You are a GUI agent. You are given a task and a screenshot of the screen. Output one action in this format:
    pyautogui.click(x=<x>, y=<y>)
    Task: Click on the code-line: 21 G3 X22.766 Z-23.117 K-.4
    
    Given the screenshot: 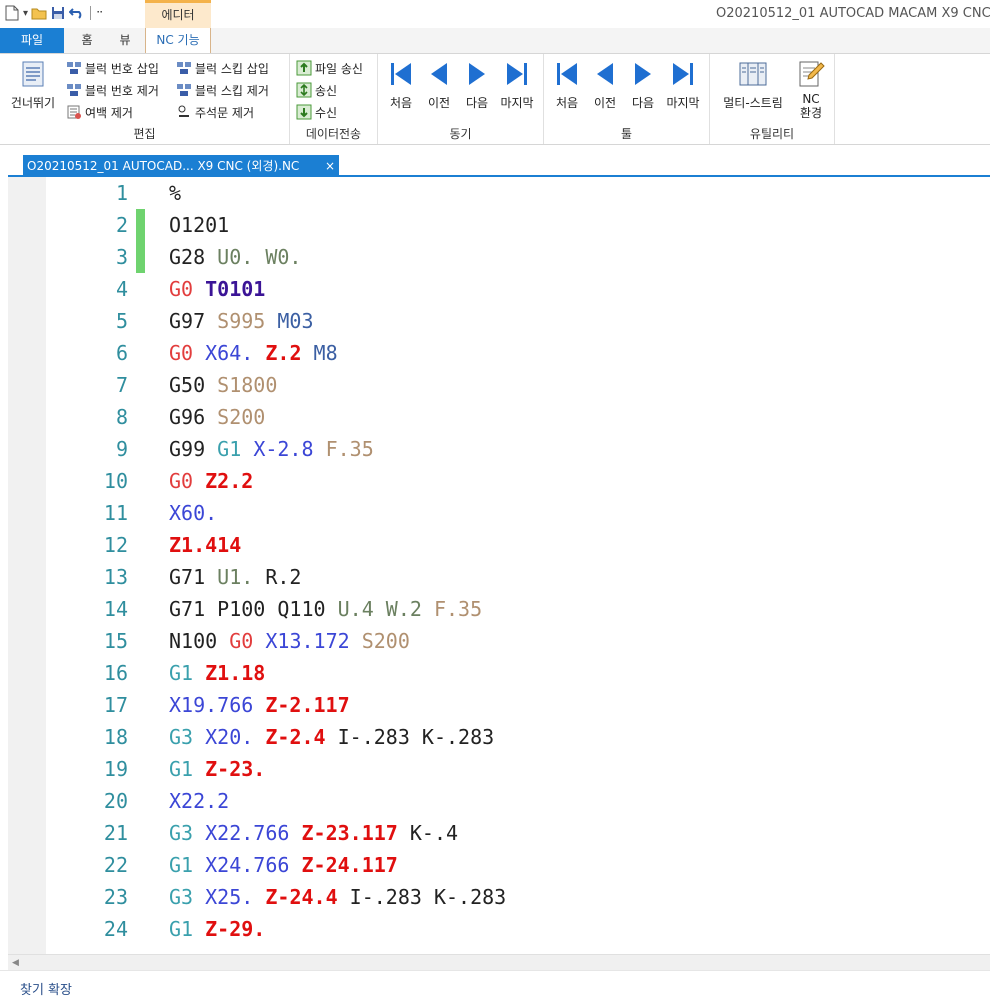 What is the action you would take?
    pyautogui.click(x=499, y=833)
    